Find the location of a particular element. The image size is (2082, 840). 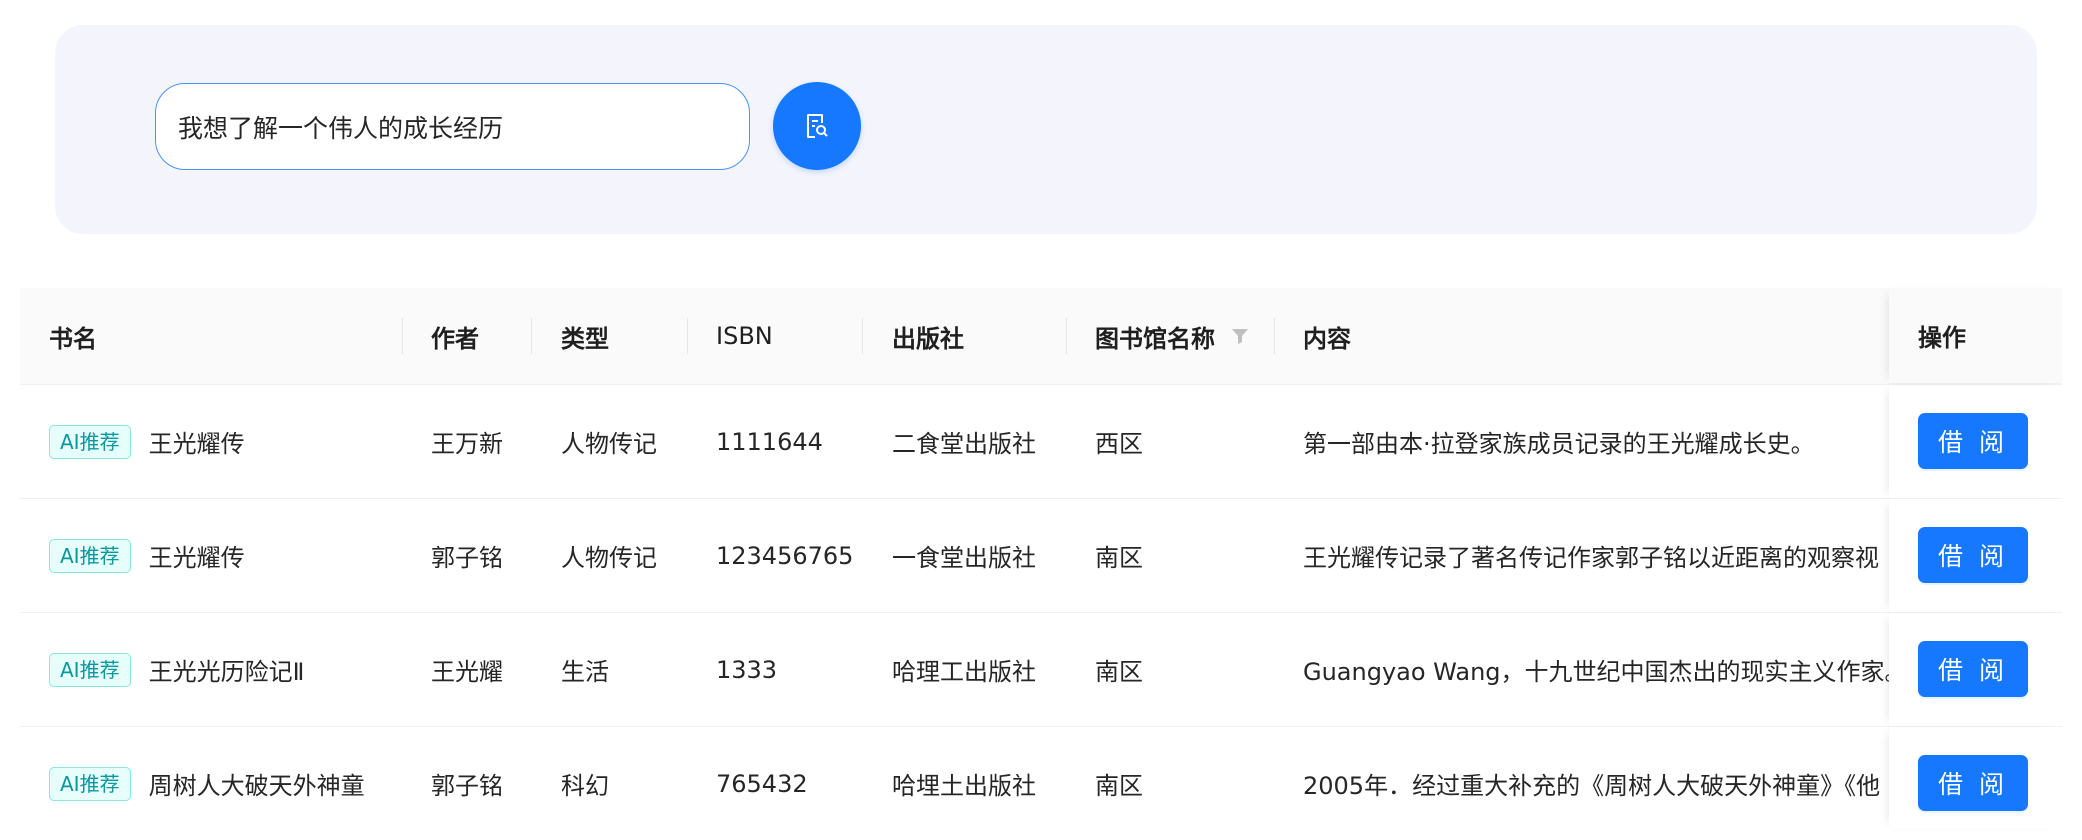

type-cell: 科幻 is located at coordinates (585, 786).